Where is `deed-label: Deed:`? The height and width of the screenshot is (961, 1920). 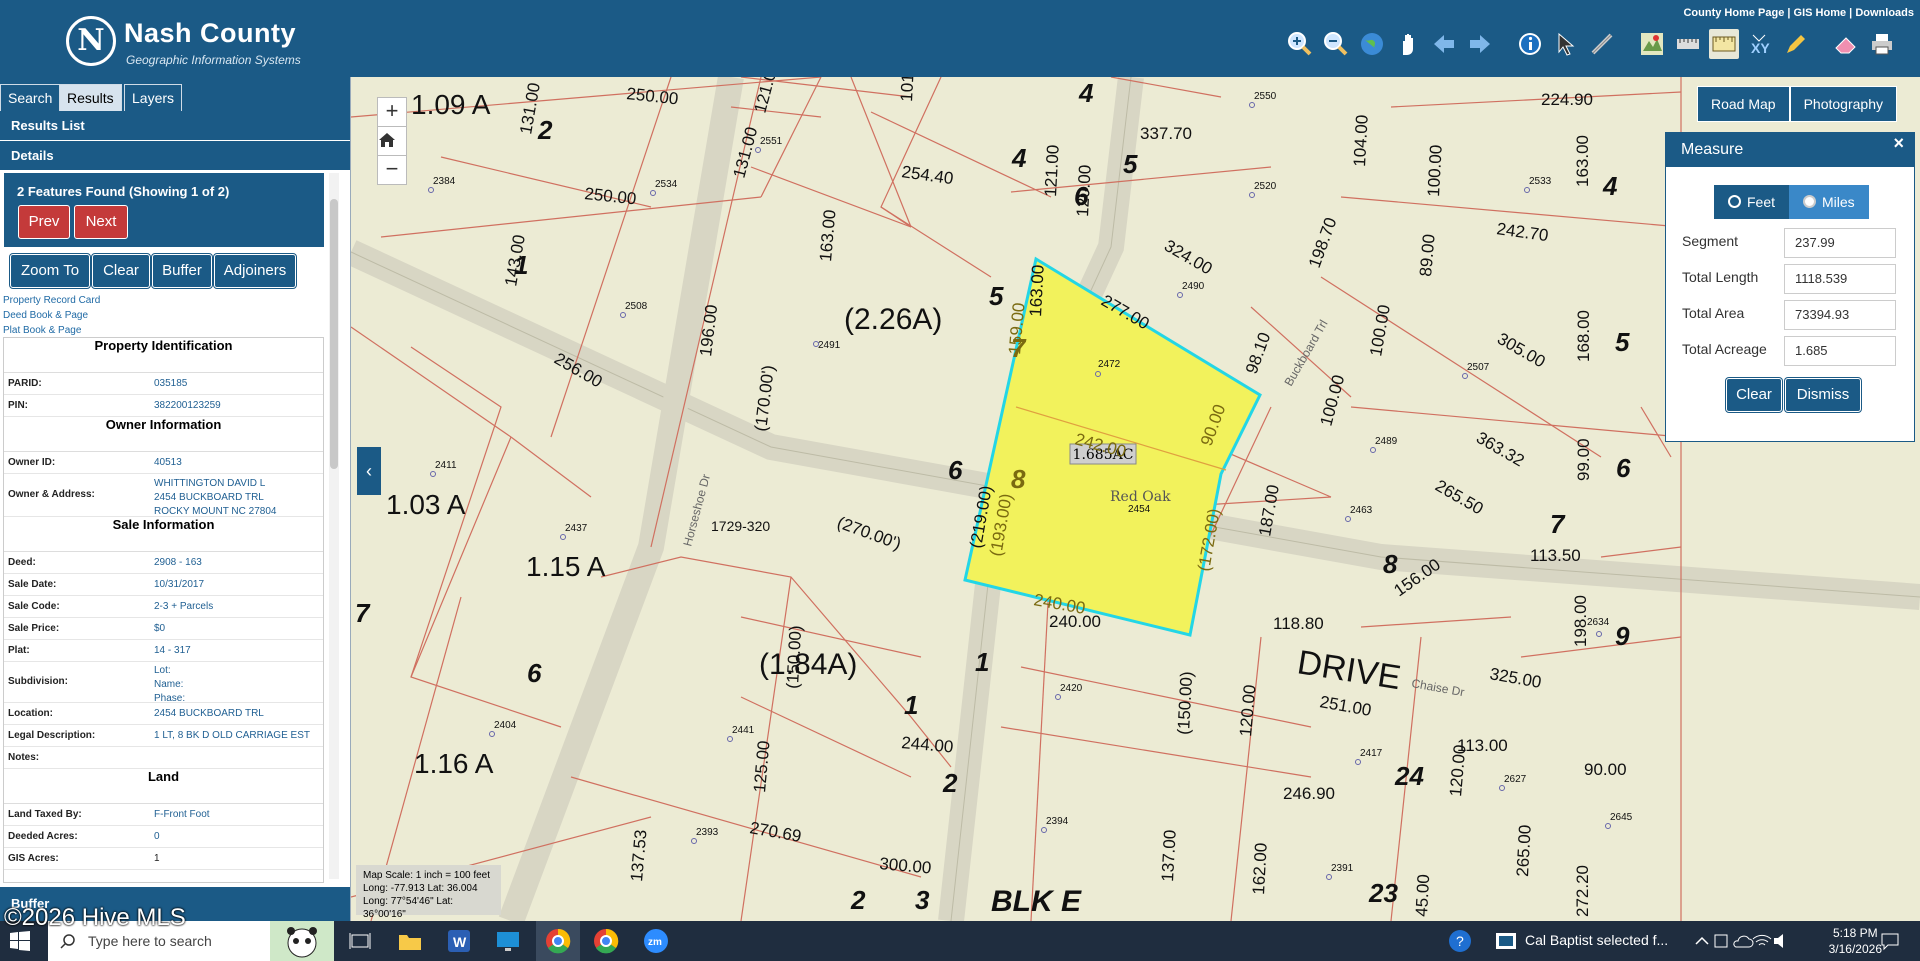
deed-label: Deed: is located at coordinates (22, 562).